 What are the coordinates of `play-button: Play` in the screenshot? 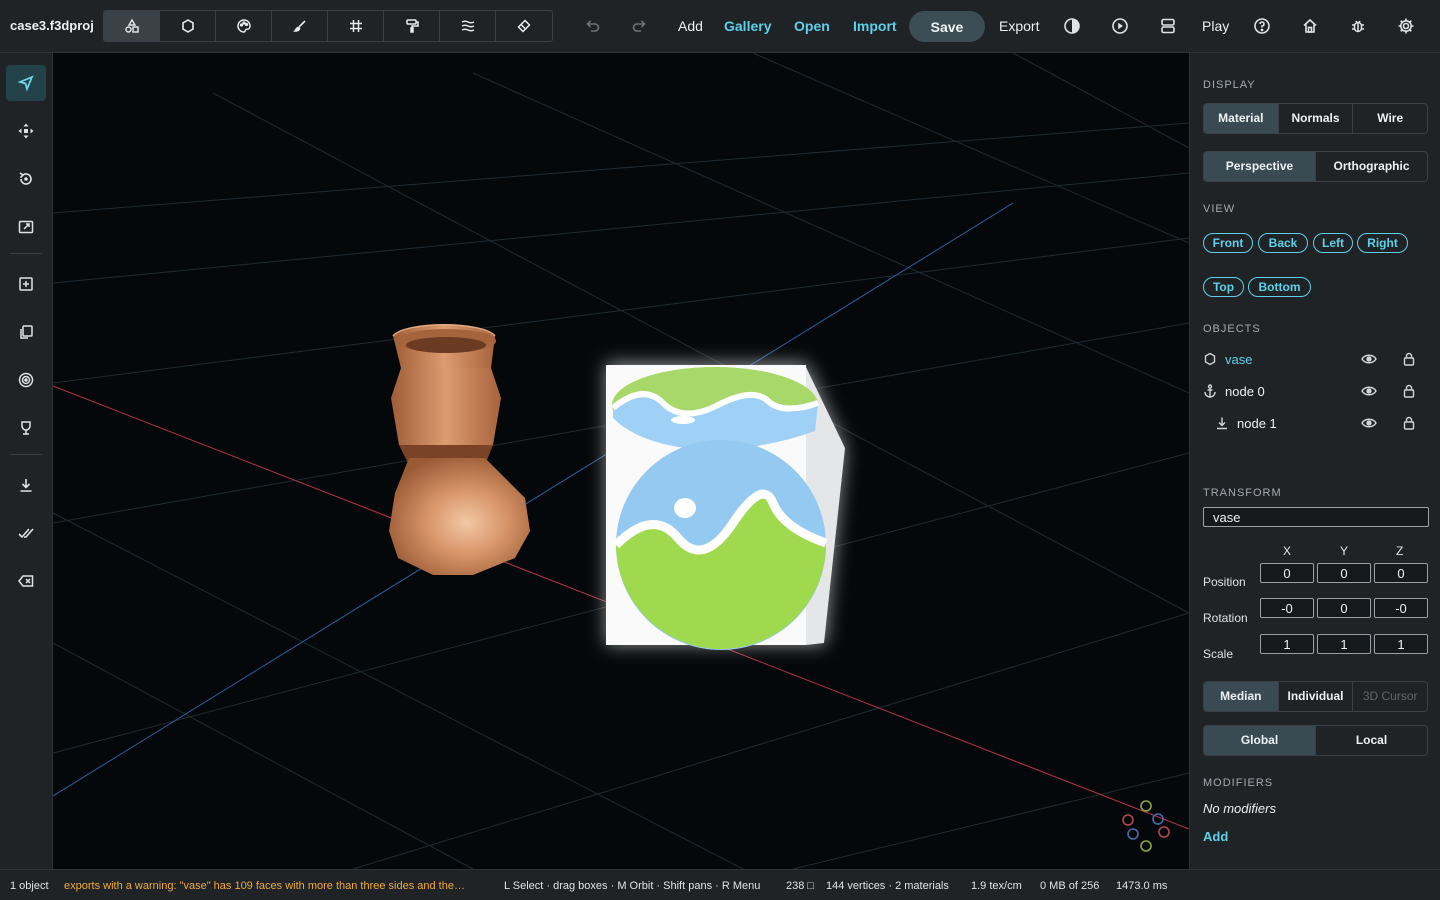 It's located at (1215, 26).